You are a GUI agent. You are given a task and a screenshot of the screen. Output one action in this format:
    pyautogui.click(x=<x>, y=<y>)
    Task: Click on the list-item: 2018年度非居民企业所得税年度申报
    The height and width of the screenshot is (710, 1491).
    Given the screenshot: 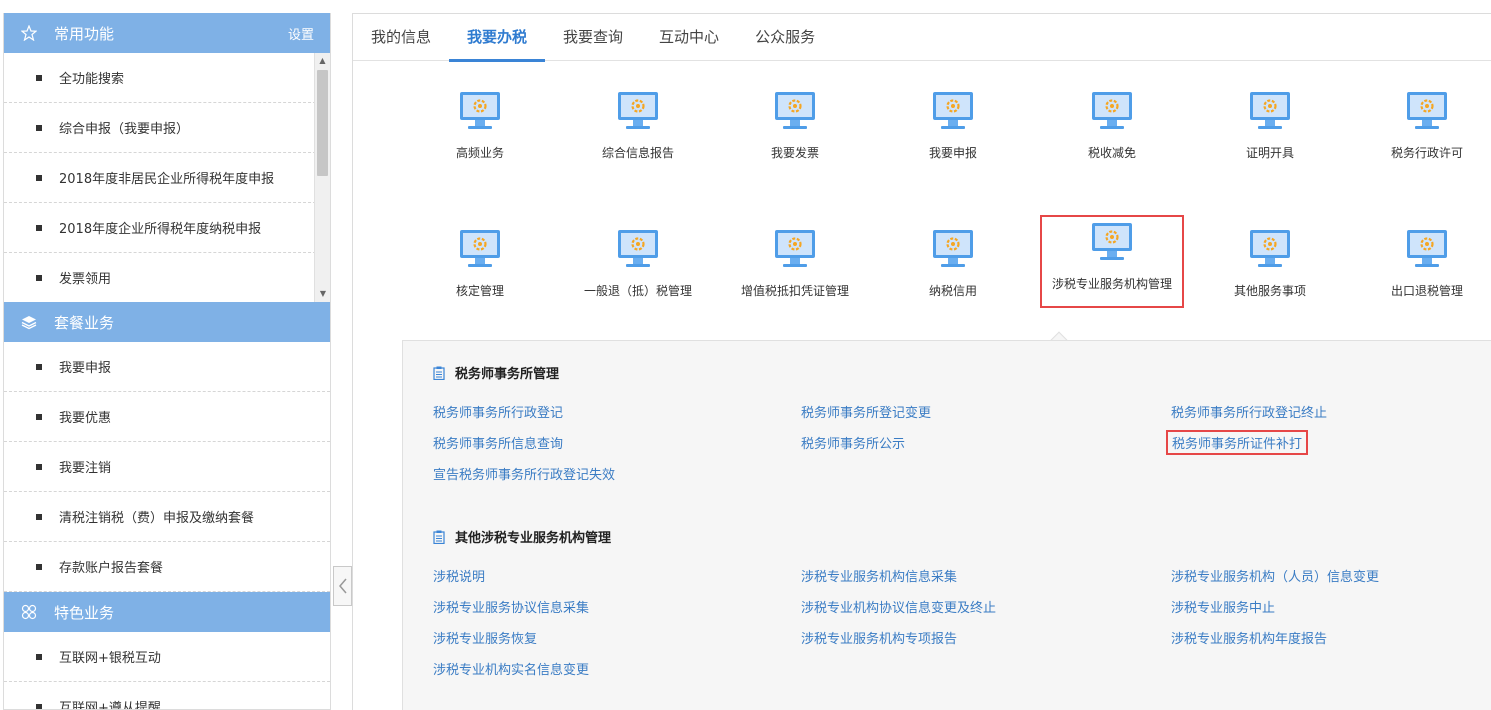 What is the action you would take?
    pyautogui.click(x=160, y=178)
    